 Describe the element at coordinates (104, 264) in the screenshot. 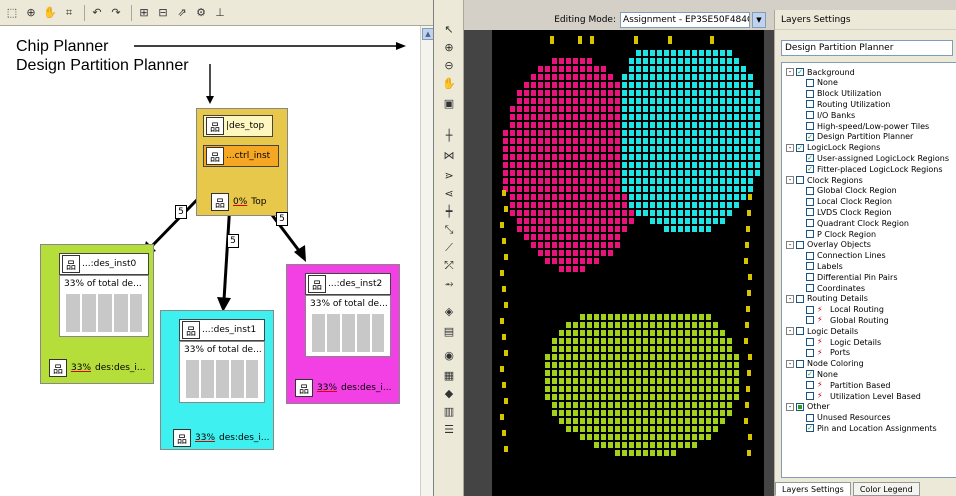

I see `des-inst0-node: 品 ...:des_inst0` at that location.